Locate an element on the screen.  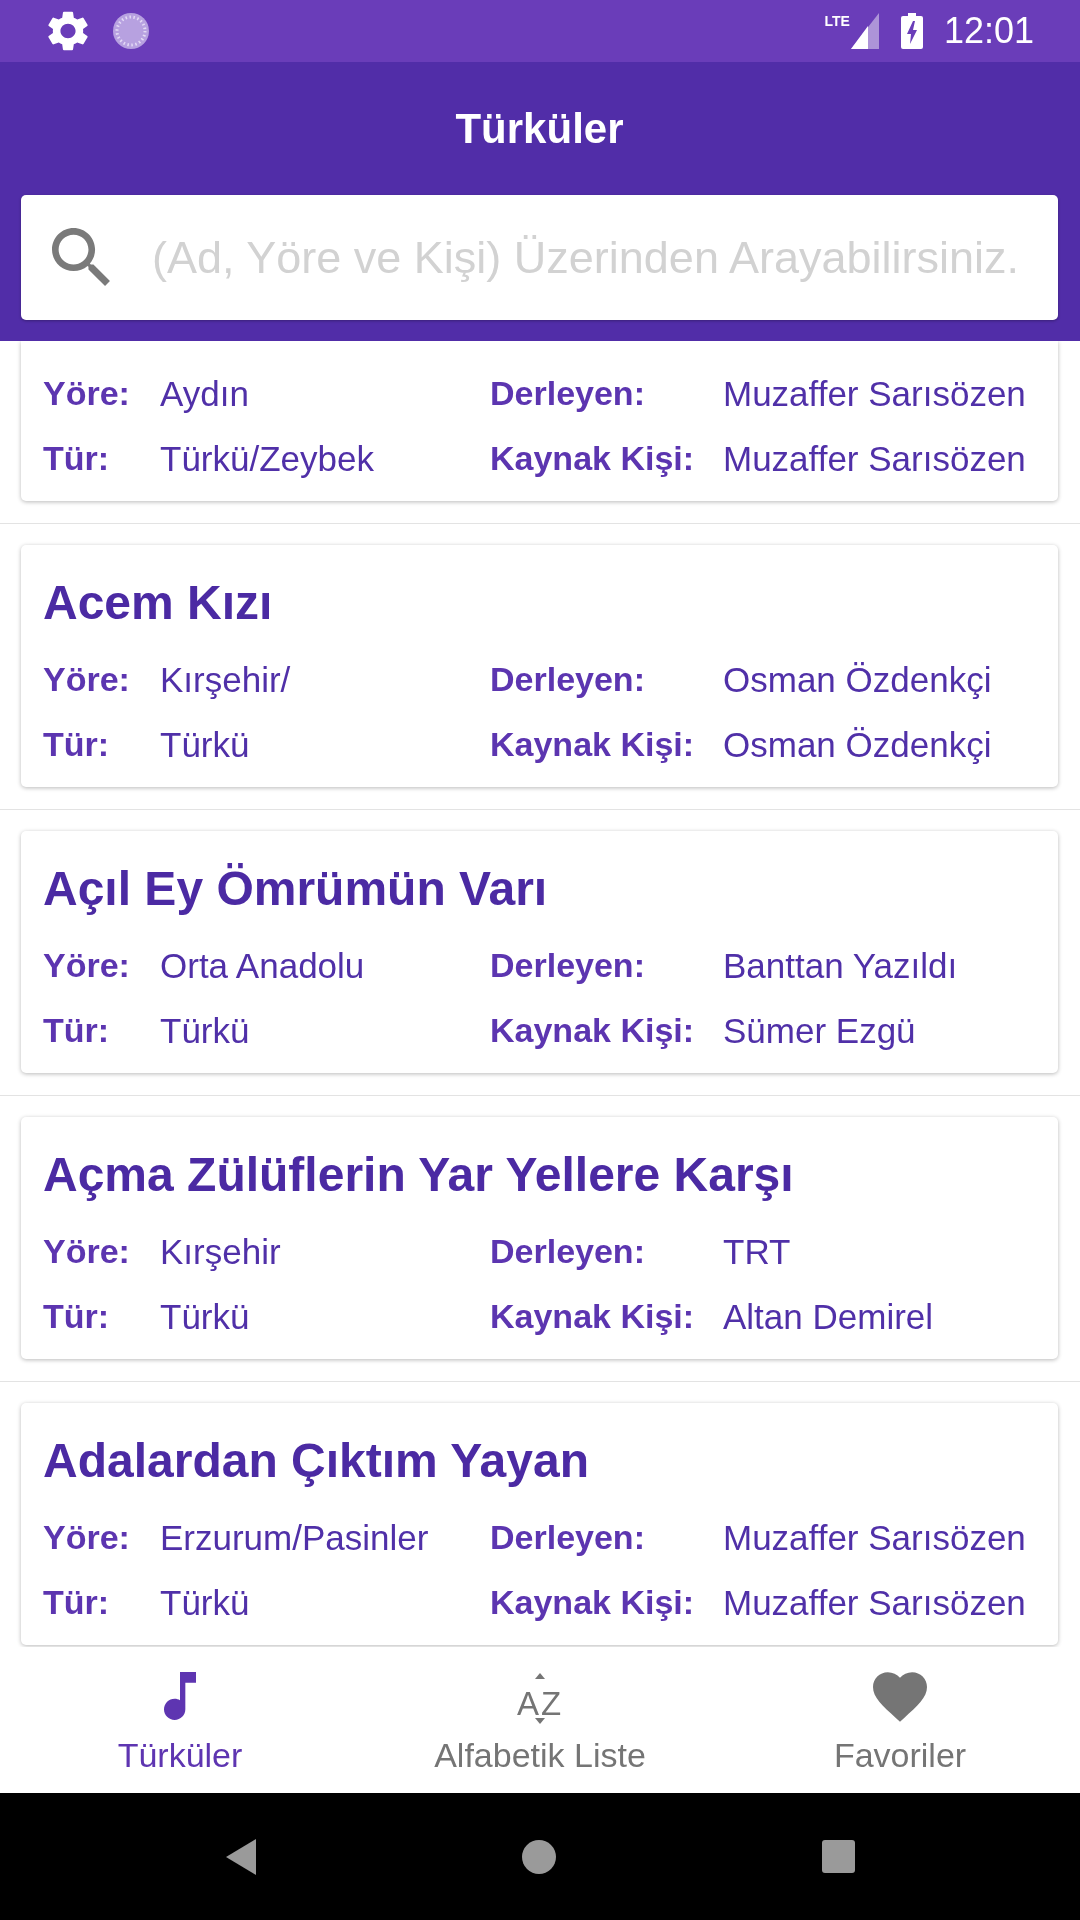
song-title: Açma Zülüflerin Yar Yellere Karşı is located at coordinates (419, 1175).